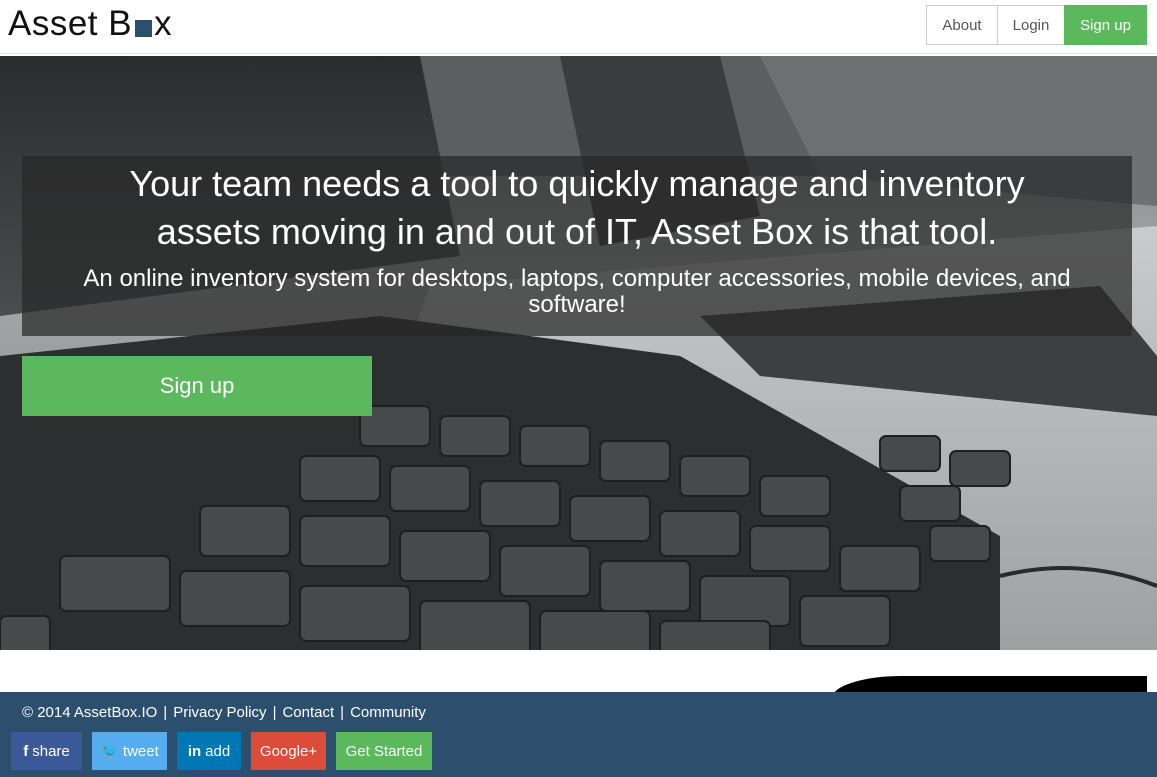 This screenshot has height=777, width=1157. What do you see at coordinates (1105, 25) in the screenshot?
I see `header-signup-button: Sign up` at bounding box center [1105, 25].